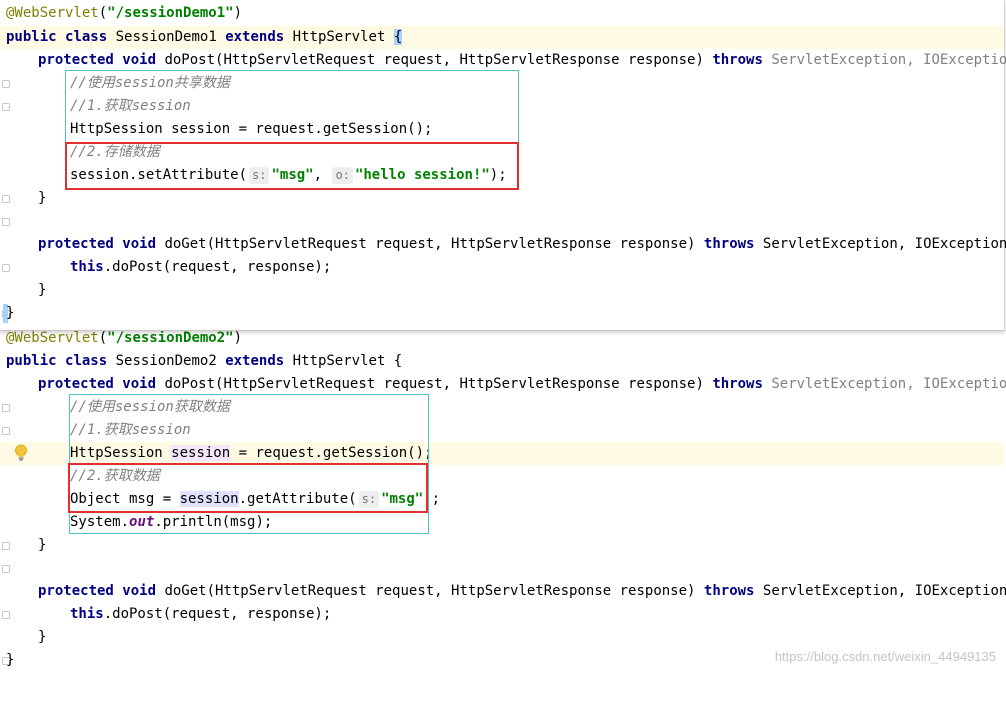 Image resolution: width=1006 pixels, height=718 pixels. What do you see at coordinates (342, 175) in the screenshot?
I see `parameter-hint: o:` at bounding box center [342, 175].